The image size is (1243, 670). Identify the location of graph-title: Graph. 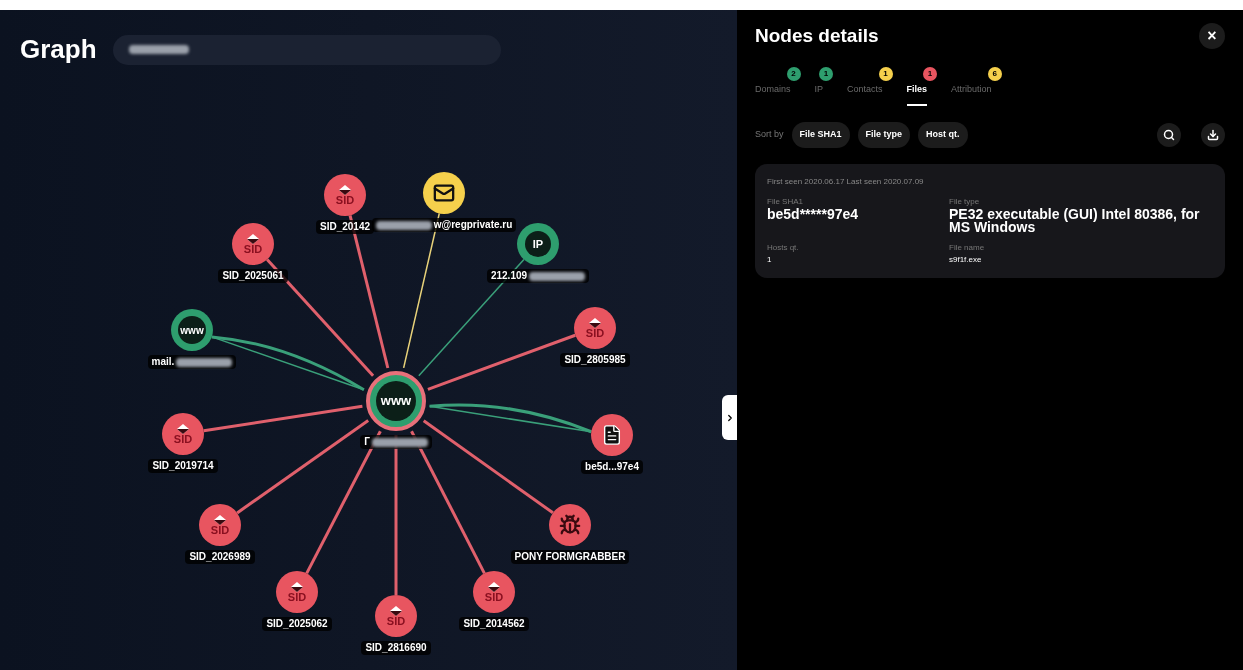
(58, 49).